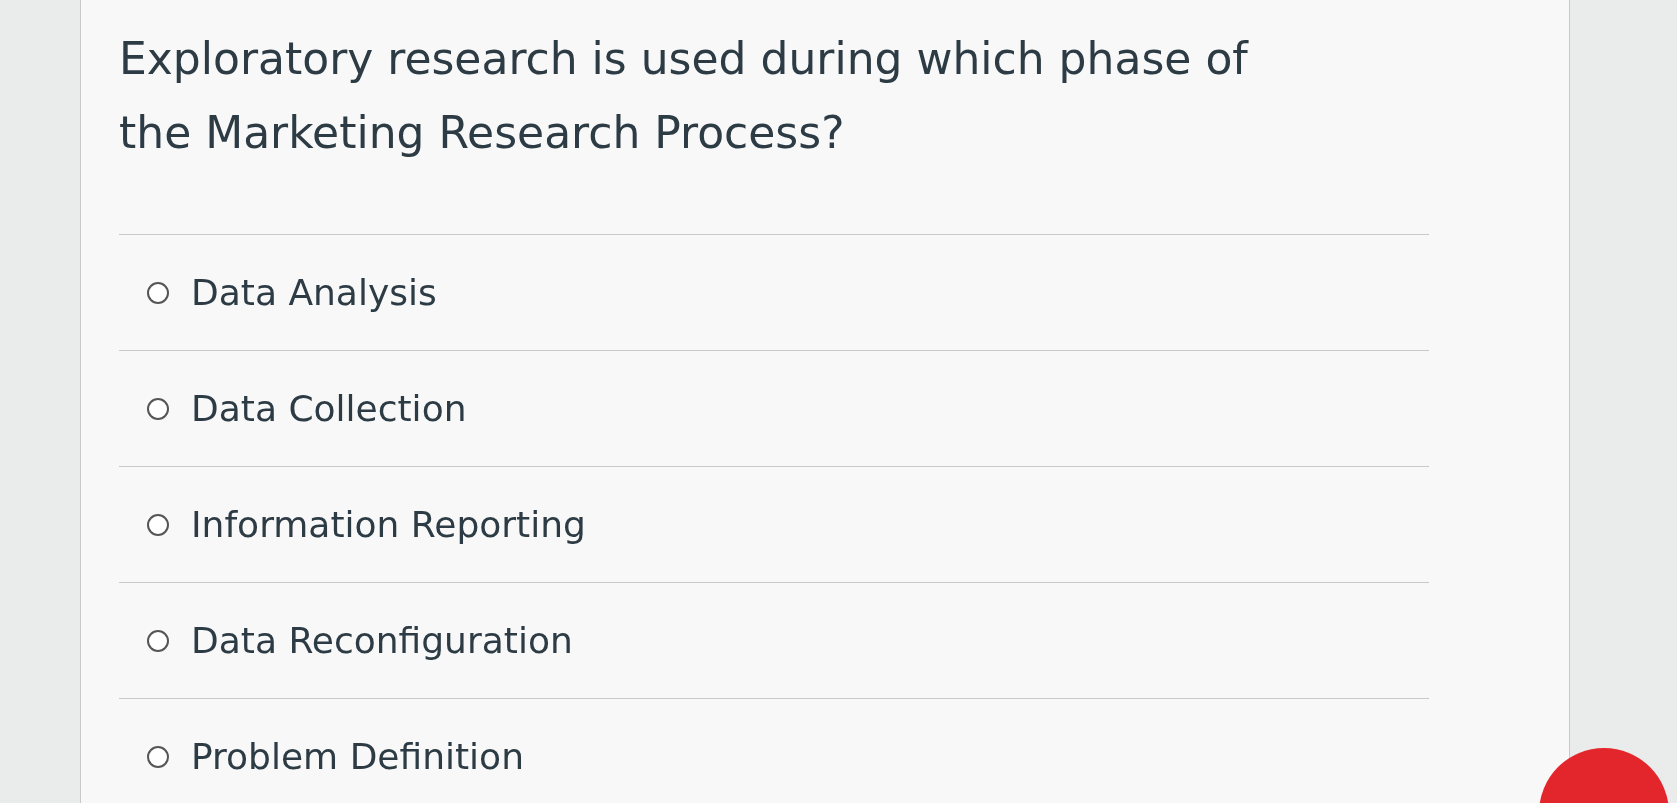  What do you see at coordinates (684, 96) in the screenshot?
I see `question-text: Exploratory research is used during which phase of the Marketing Research Process?` at bounding box center [684, 96].